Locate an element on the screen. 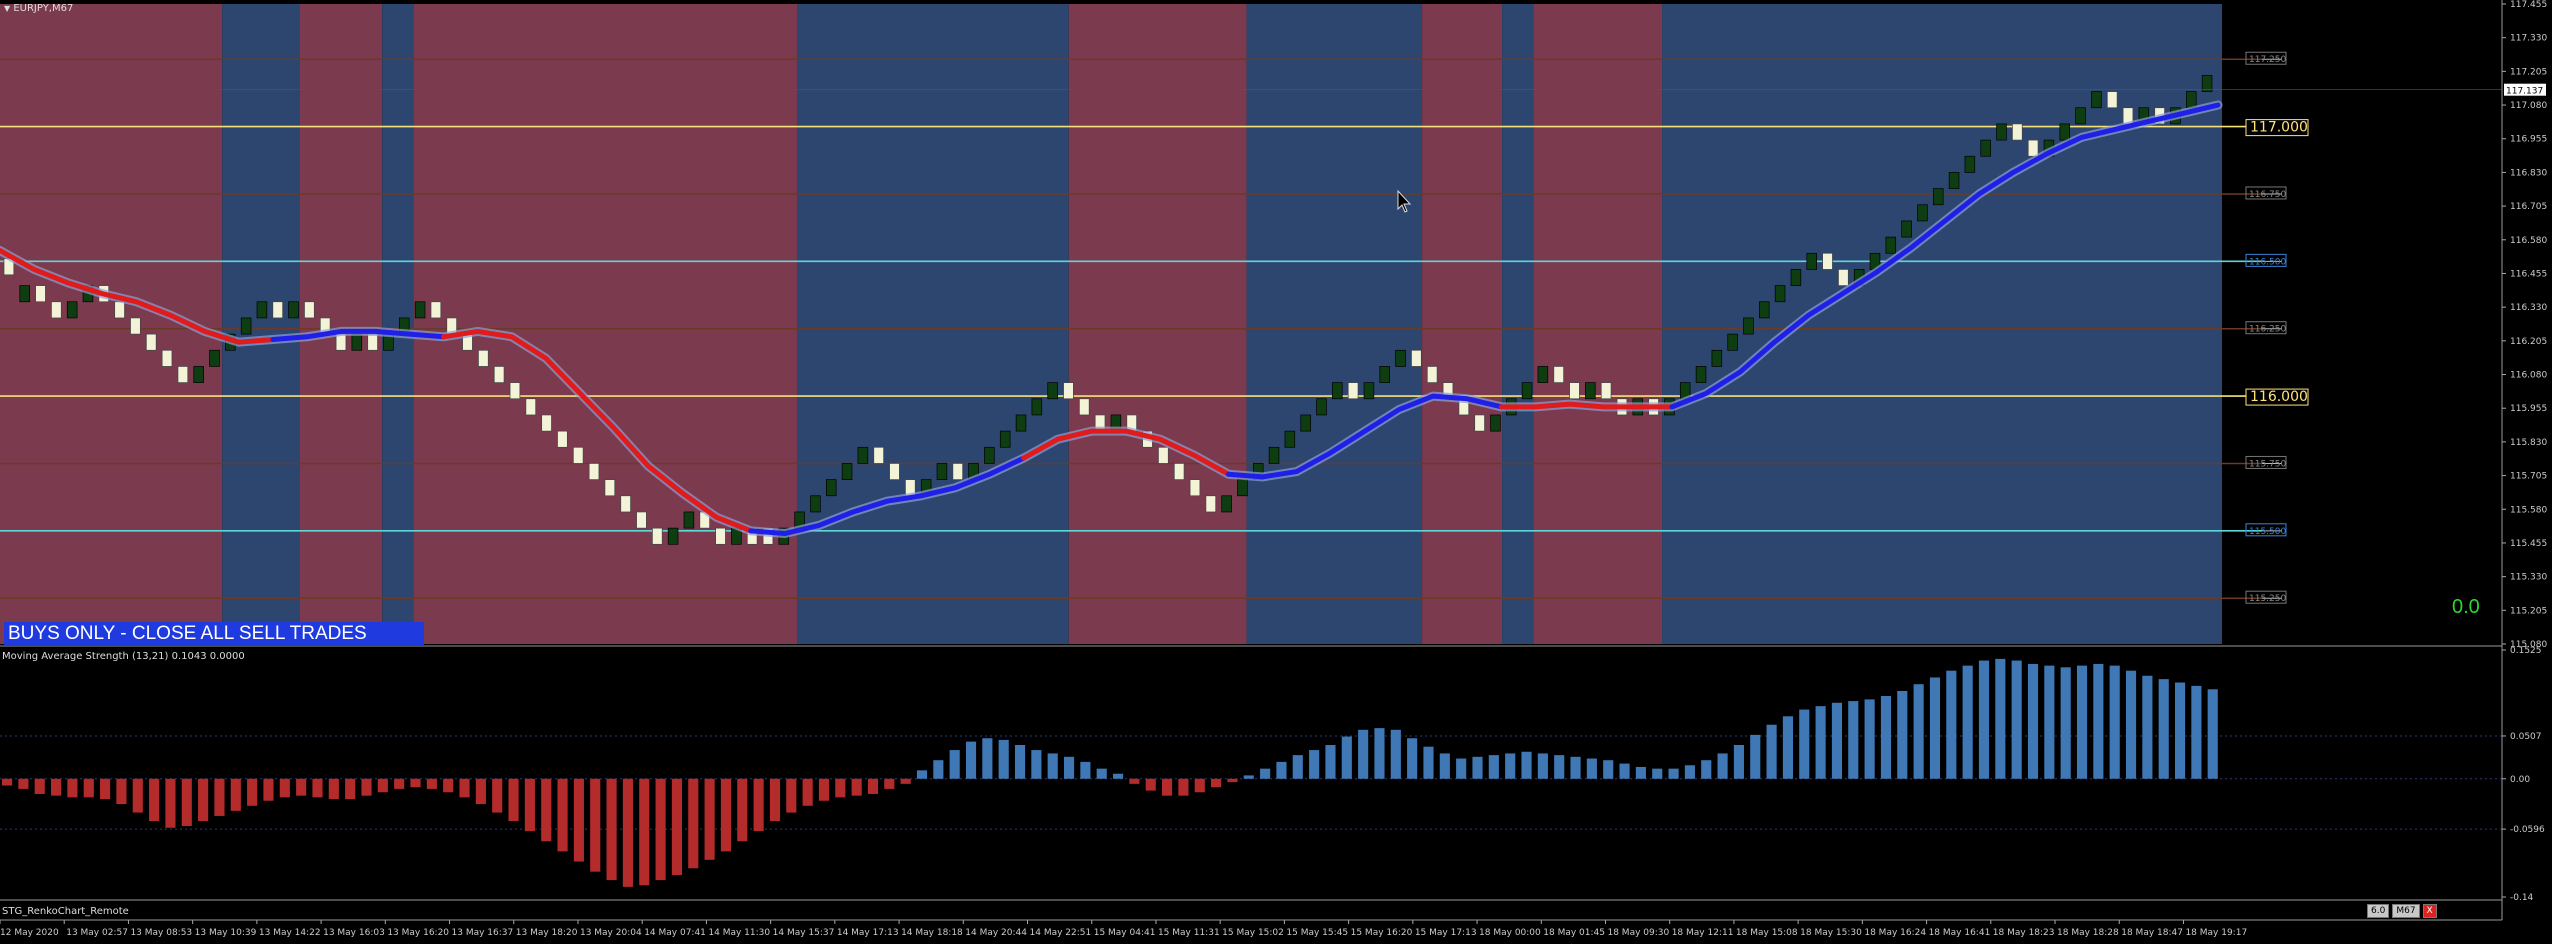 The image size is (2552, 944). y-tick-label: 115.580 is located at coordinates (2528, 510).